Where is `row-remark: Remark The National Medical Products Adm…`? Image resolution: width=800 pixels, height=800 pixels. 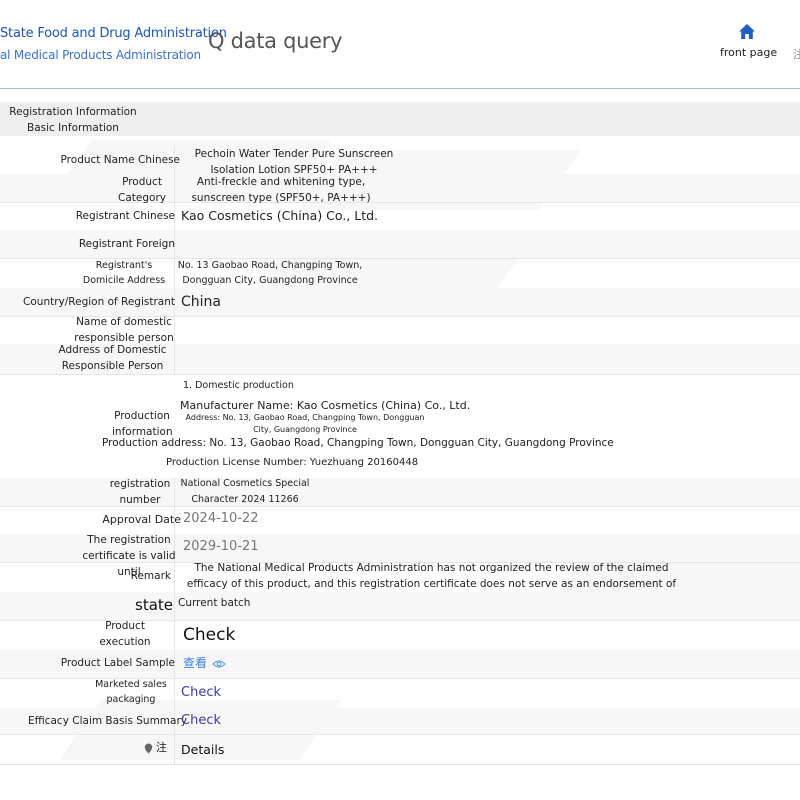
row-remark: Remark The National Medical Products Adm… is located at coordinates (400, 584).